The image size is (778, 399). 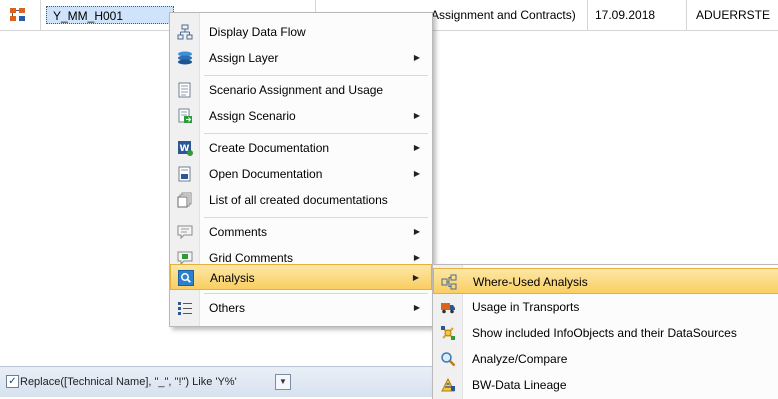 I want to click on menu-item-label: Create Documentation, so click(x=269, y=148).